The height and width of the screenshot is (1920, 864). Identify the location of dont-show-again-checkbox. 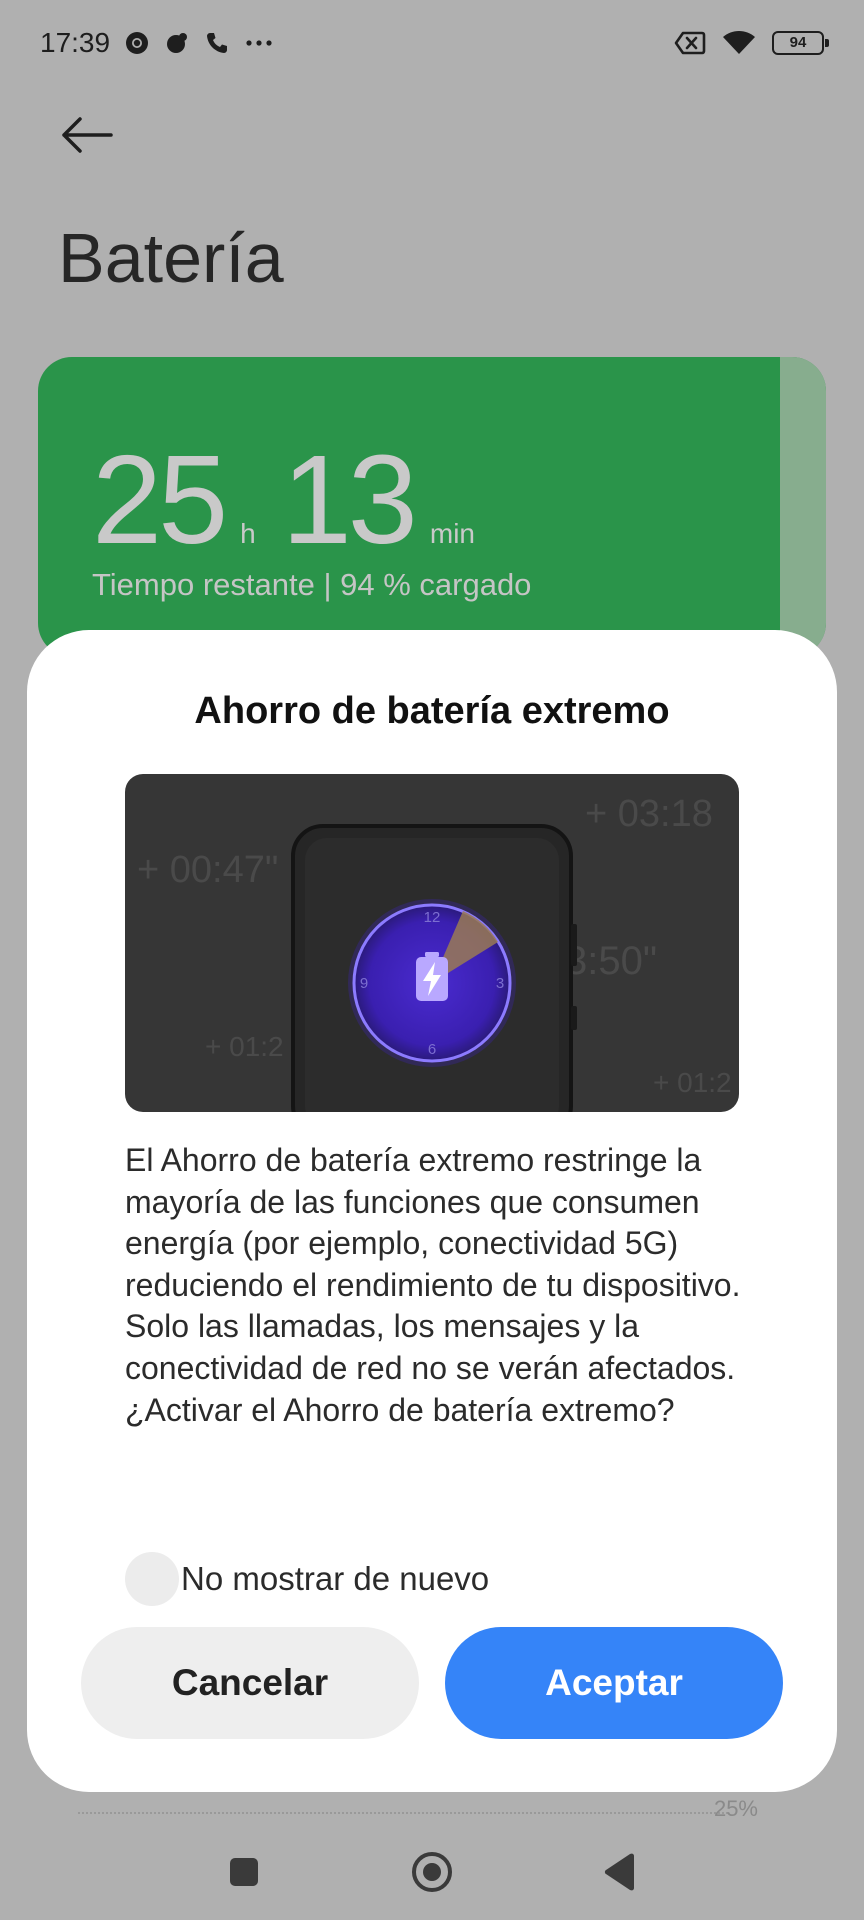
(152, 1579).